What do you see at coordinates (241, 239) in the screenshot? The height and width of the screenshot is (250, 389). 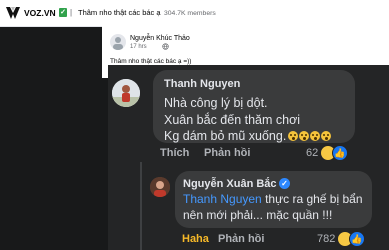 I see `reply-button-2: Phản hồi` at bounding box center [241, 239].